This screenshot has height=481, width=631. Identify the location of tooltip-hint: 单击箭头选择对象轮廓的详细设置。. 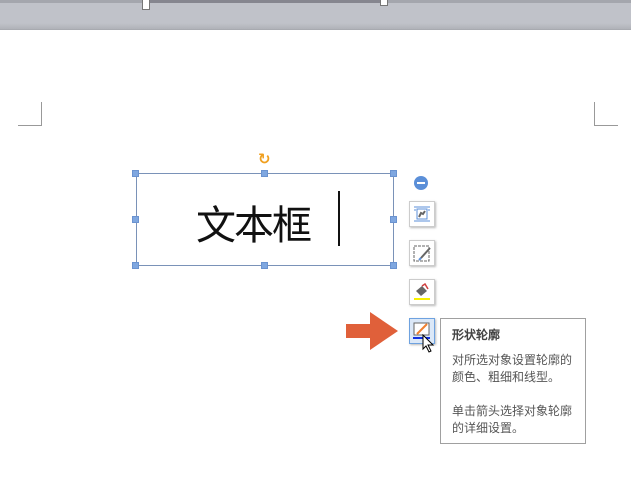
(512, 419).